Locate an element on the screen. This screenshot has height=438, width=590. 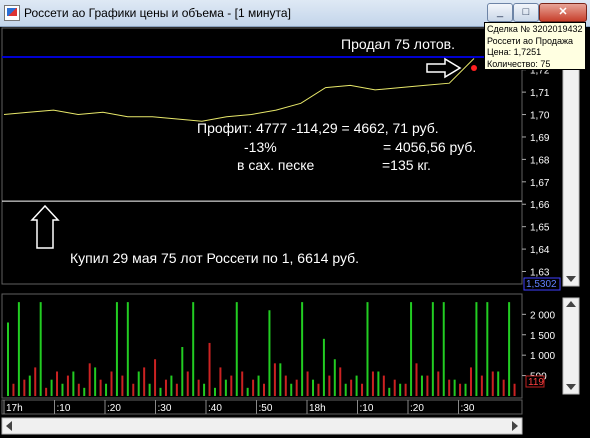
volume-tick-label: 1 500 is located at coordinates (542, 336).